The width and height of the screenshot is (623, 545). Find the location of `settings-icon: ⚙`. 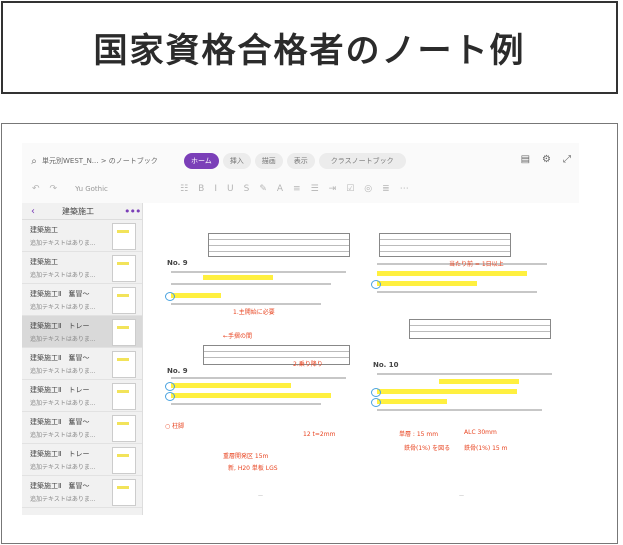

settings-icon: ⚙ is located at coordinates (546, 159).